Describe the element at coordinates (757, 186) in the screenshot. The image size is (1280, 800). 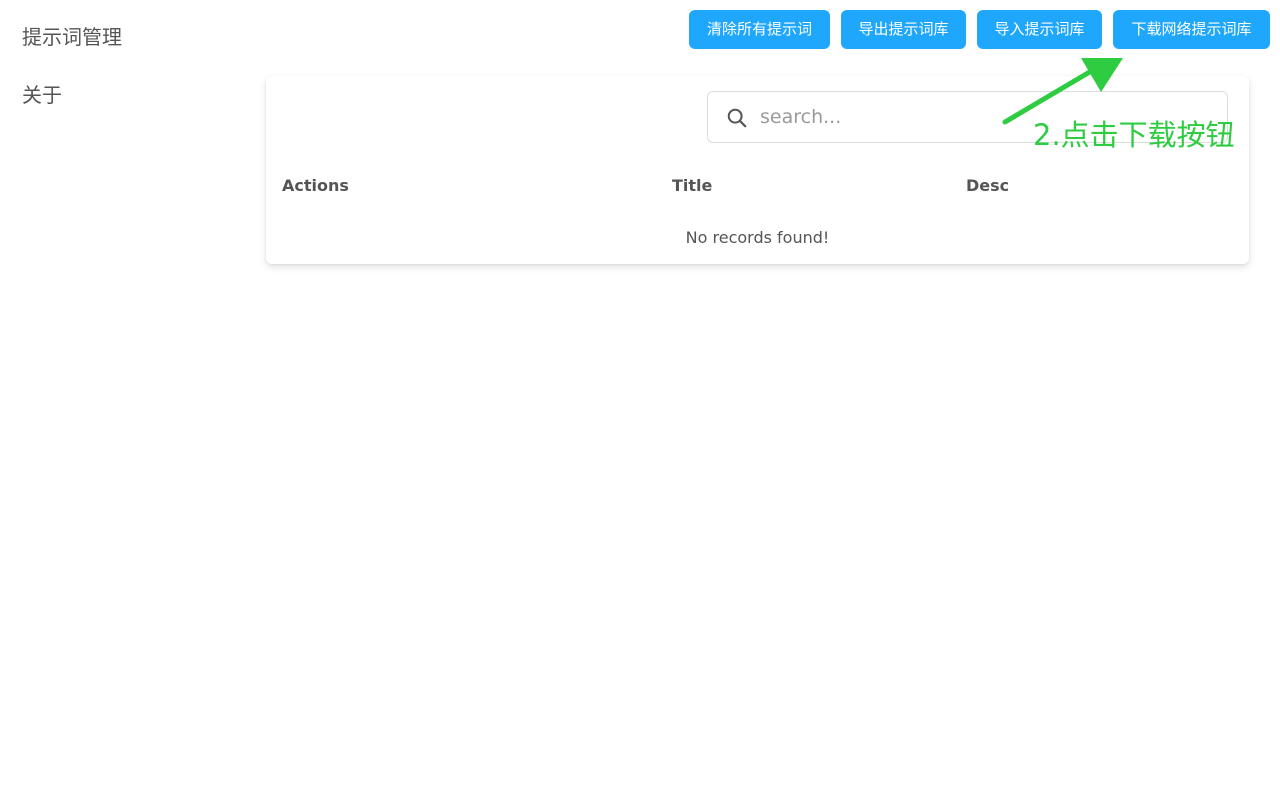
I see `table-header: Actions Title Desc` at that location.